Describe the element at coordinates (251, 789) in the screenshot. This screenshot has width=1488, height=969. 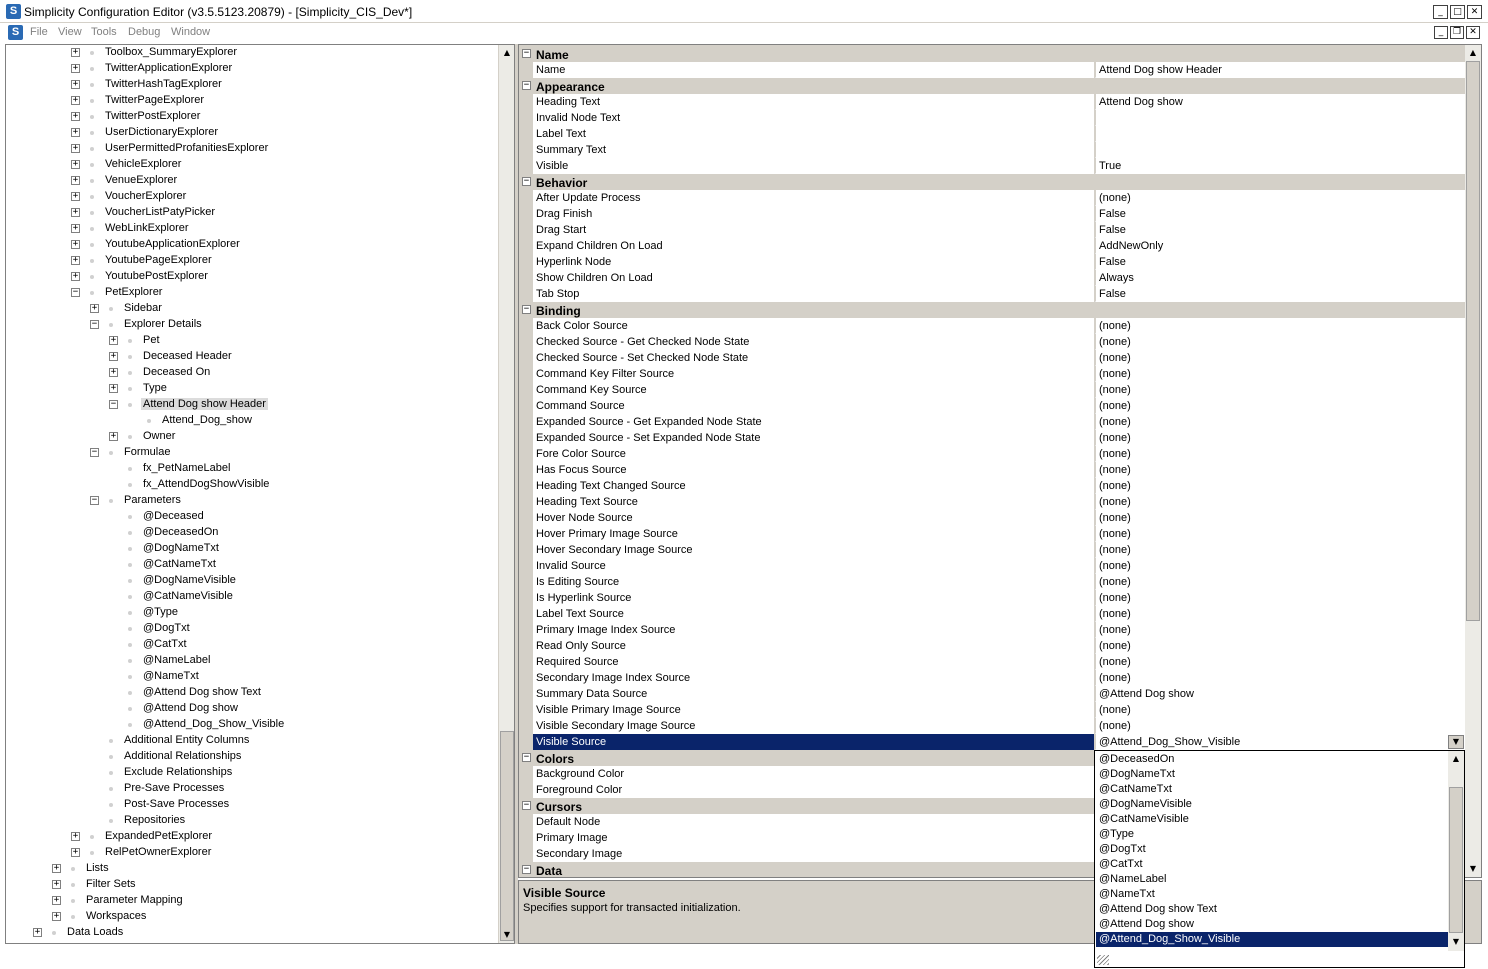
I see `tree-node: Pre-Save Processes` at that location.